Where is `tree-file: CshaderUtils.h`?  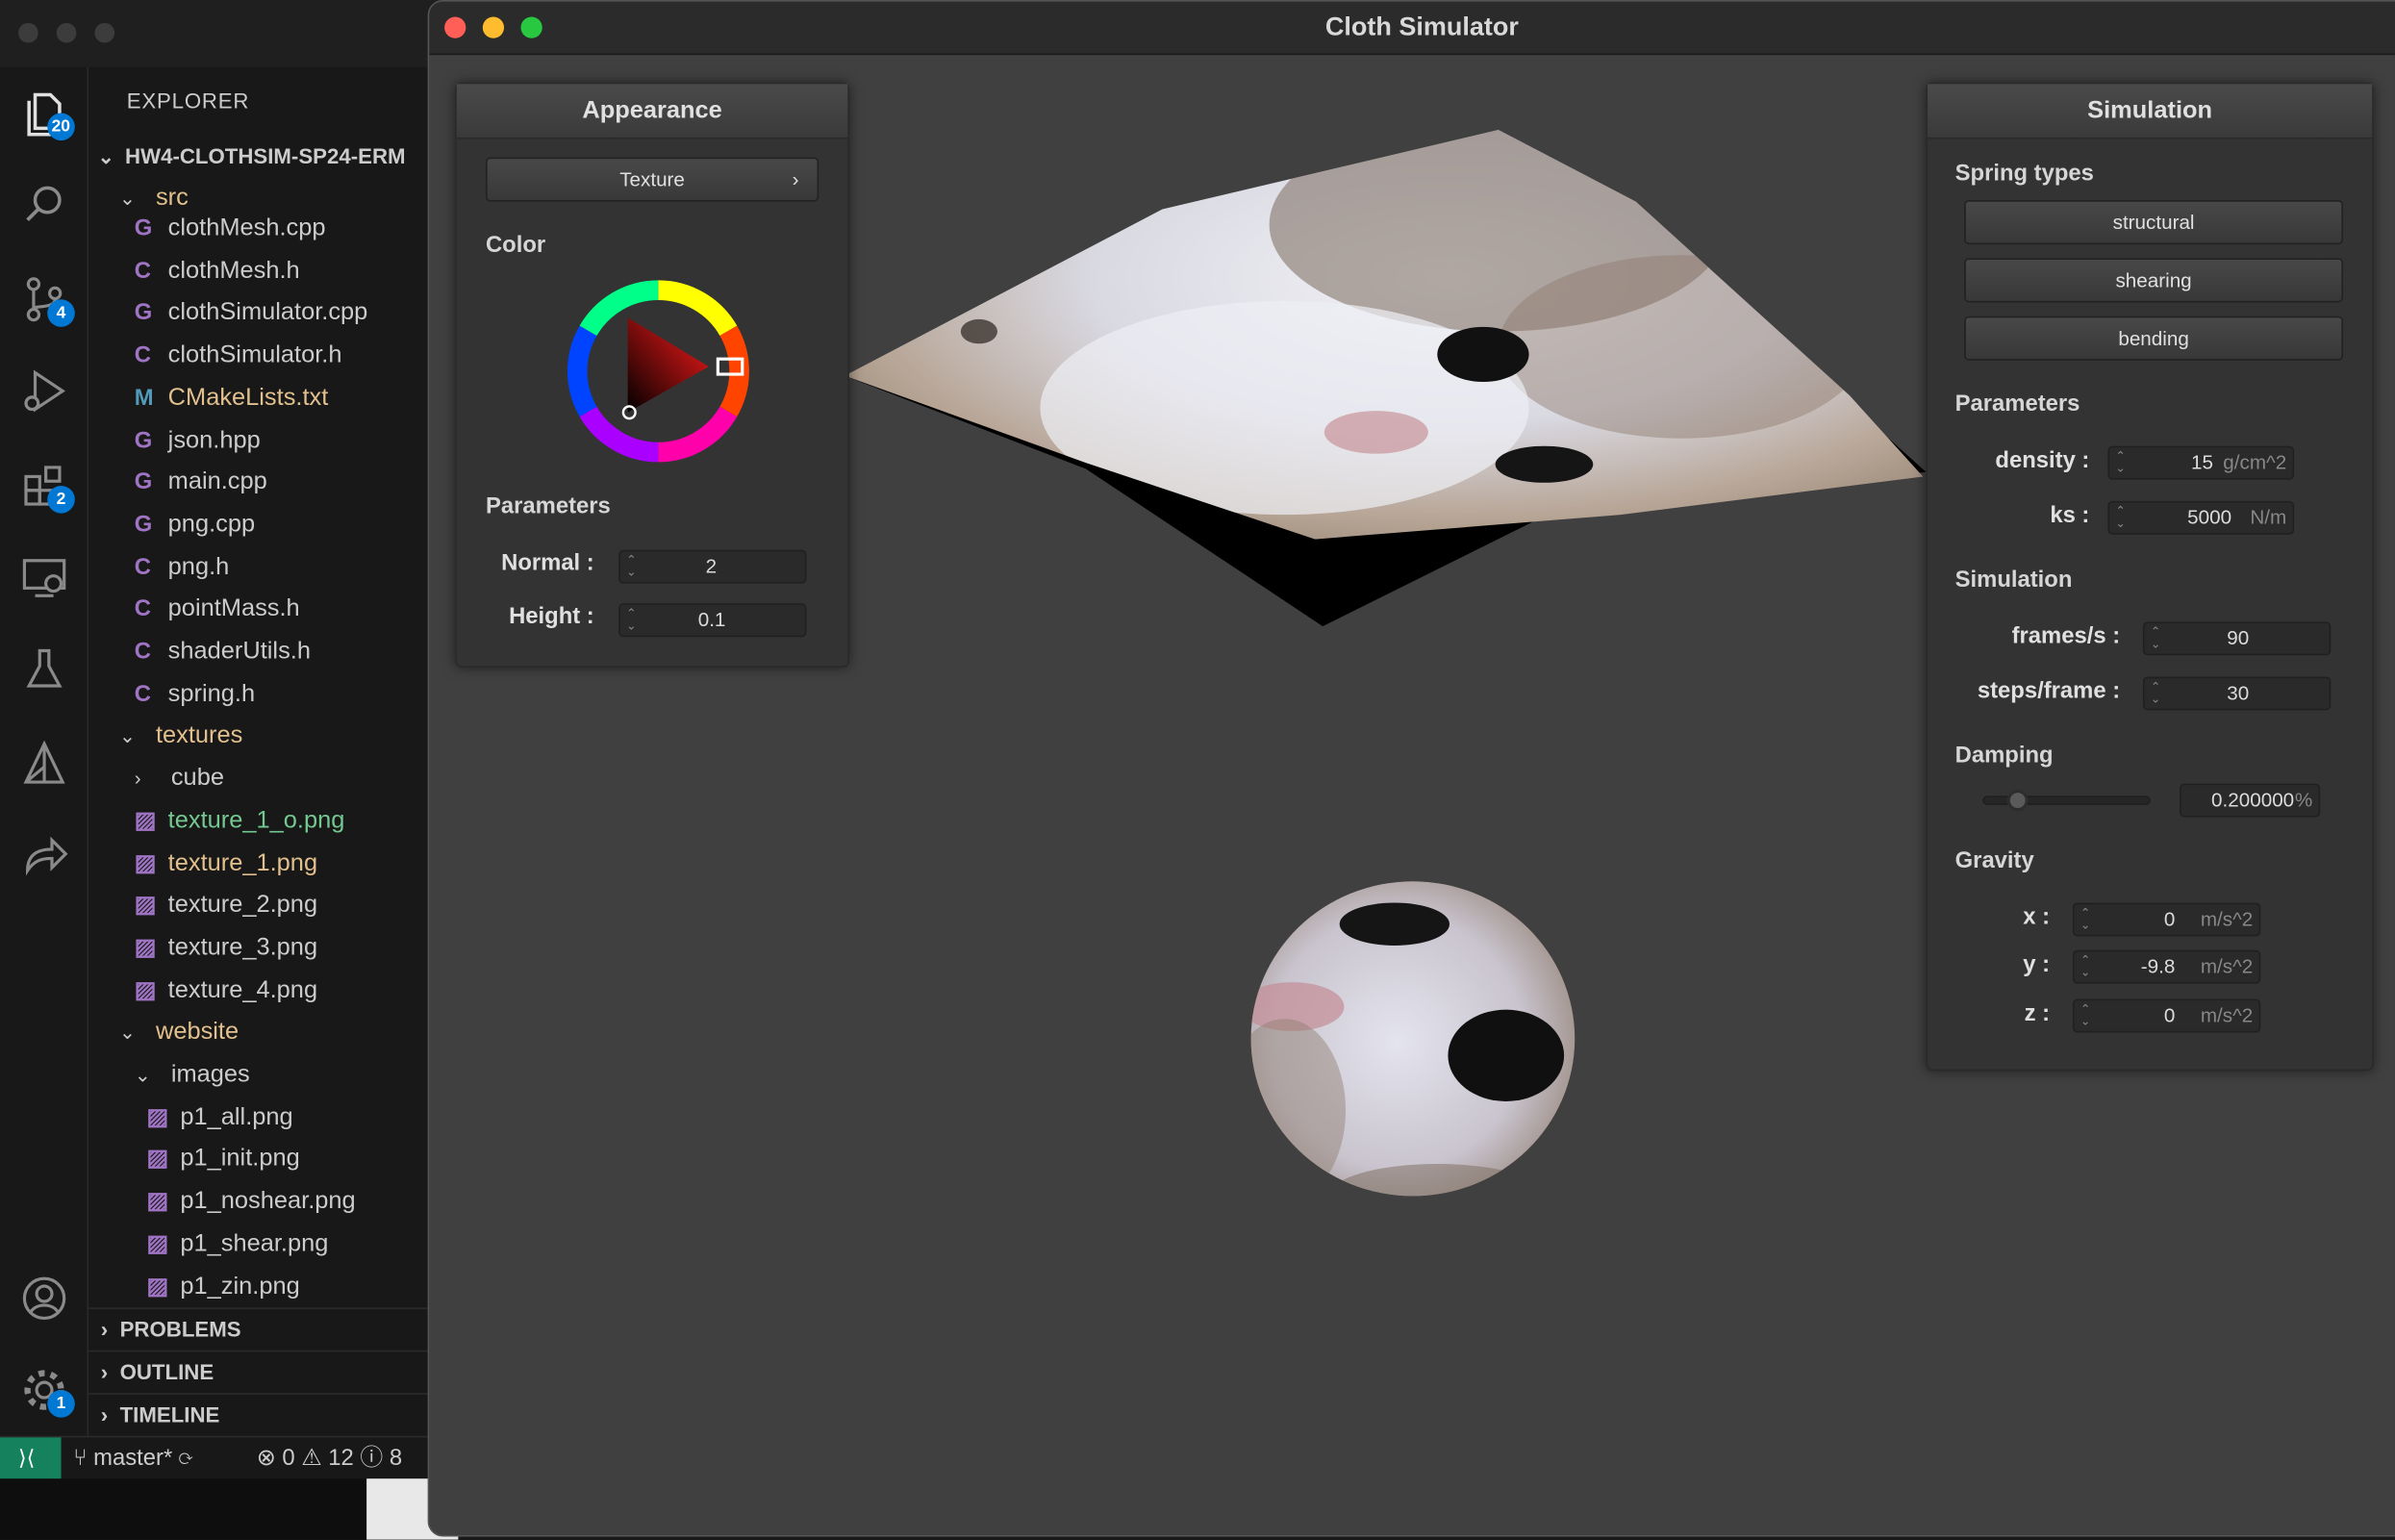
tree-file: CshaderUtils.h is located at coordinates (223, 651).